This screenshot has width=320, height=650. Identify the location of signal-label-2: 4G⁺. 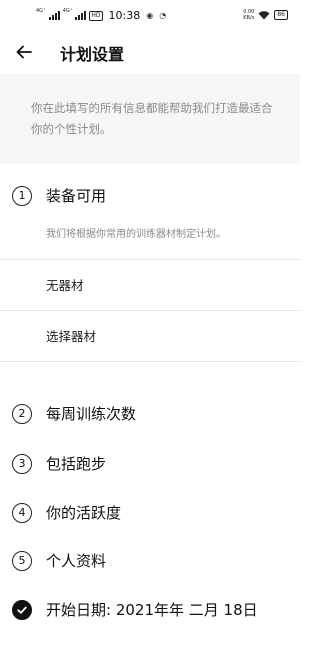
(67, 11).